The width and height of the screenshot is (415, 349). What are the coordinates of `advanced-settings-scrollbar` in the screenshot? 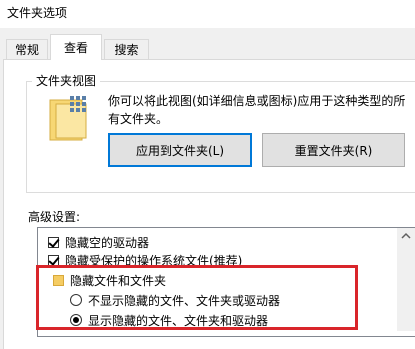 It's located at (406, 279).